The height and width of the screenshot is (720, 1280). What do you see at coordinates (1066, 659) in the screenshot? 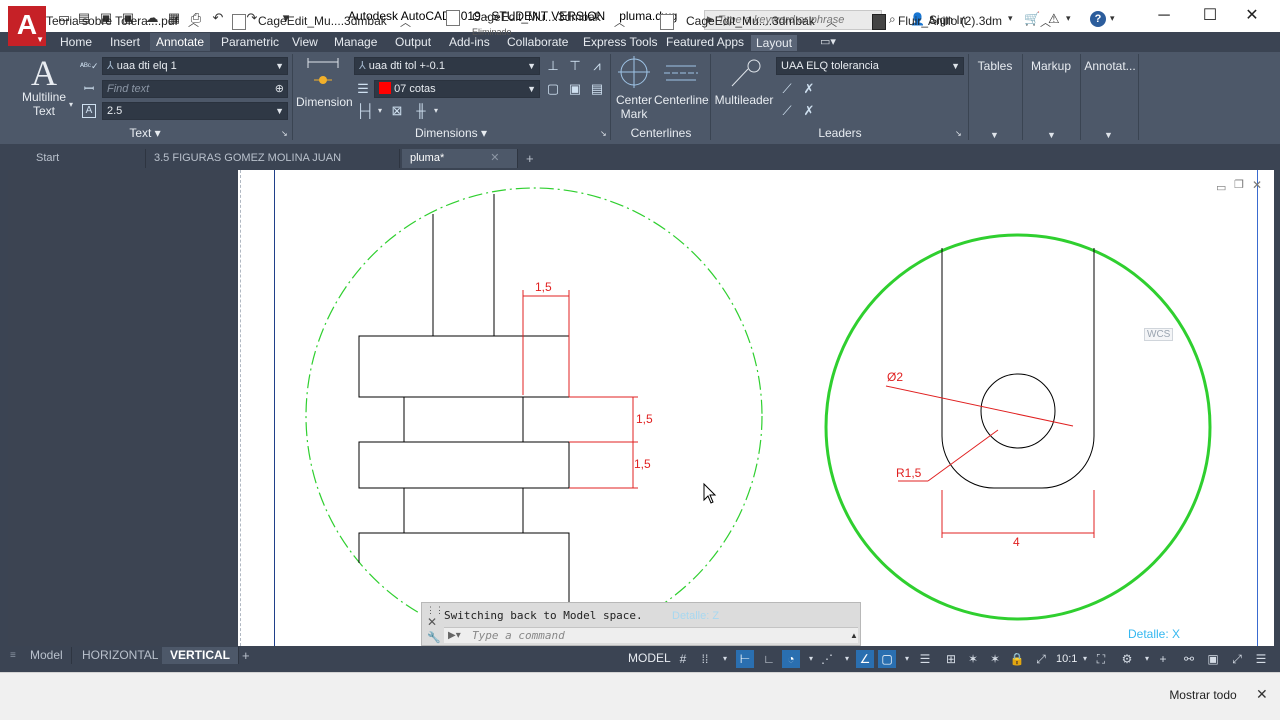
I see `annotation-scale: 10:1` at bounding box center [1066, 659].